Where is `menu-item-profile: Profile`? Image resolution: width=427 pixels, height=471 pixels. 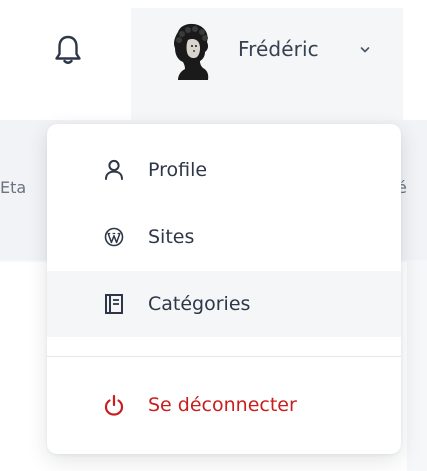
menu-item-profile: Profile is located at coordinates (224, 170).